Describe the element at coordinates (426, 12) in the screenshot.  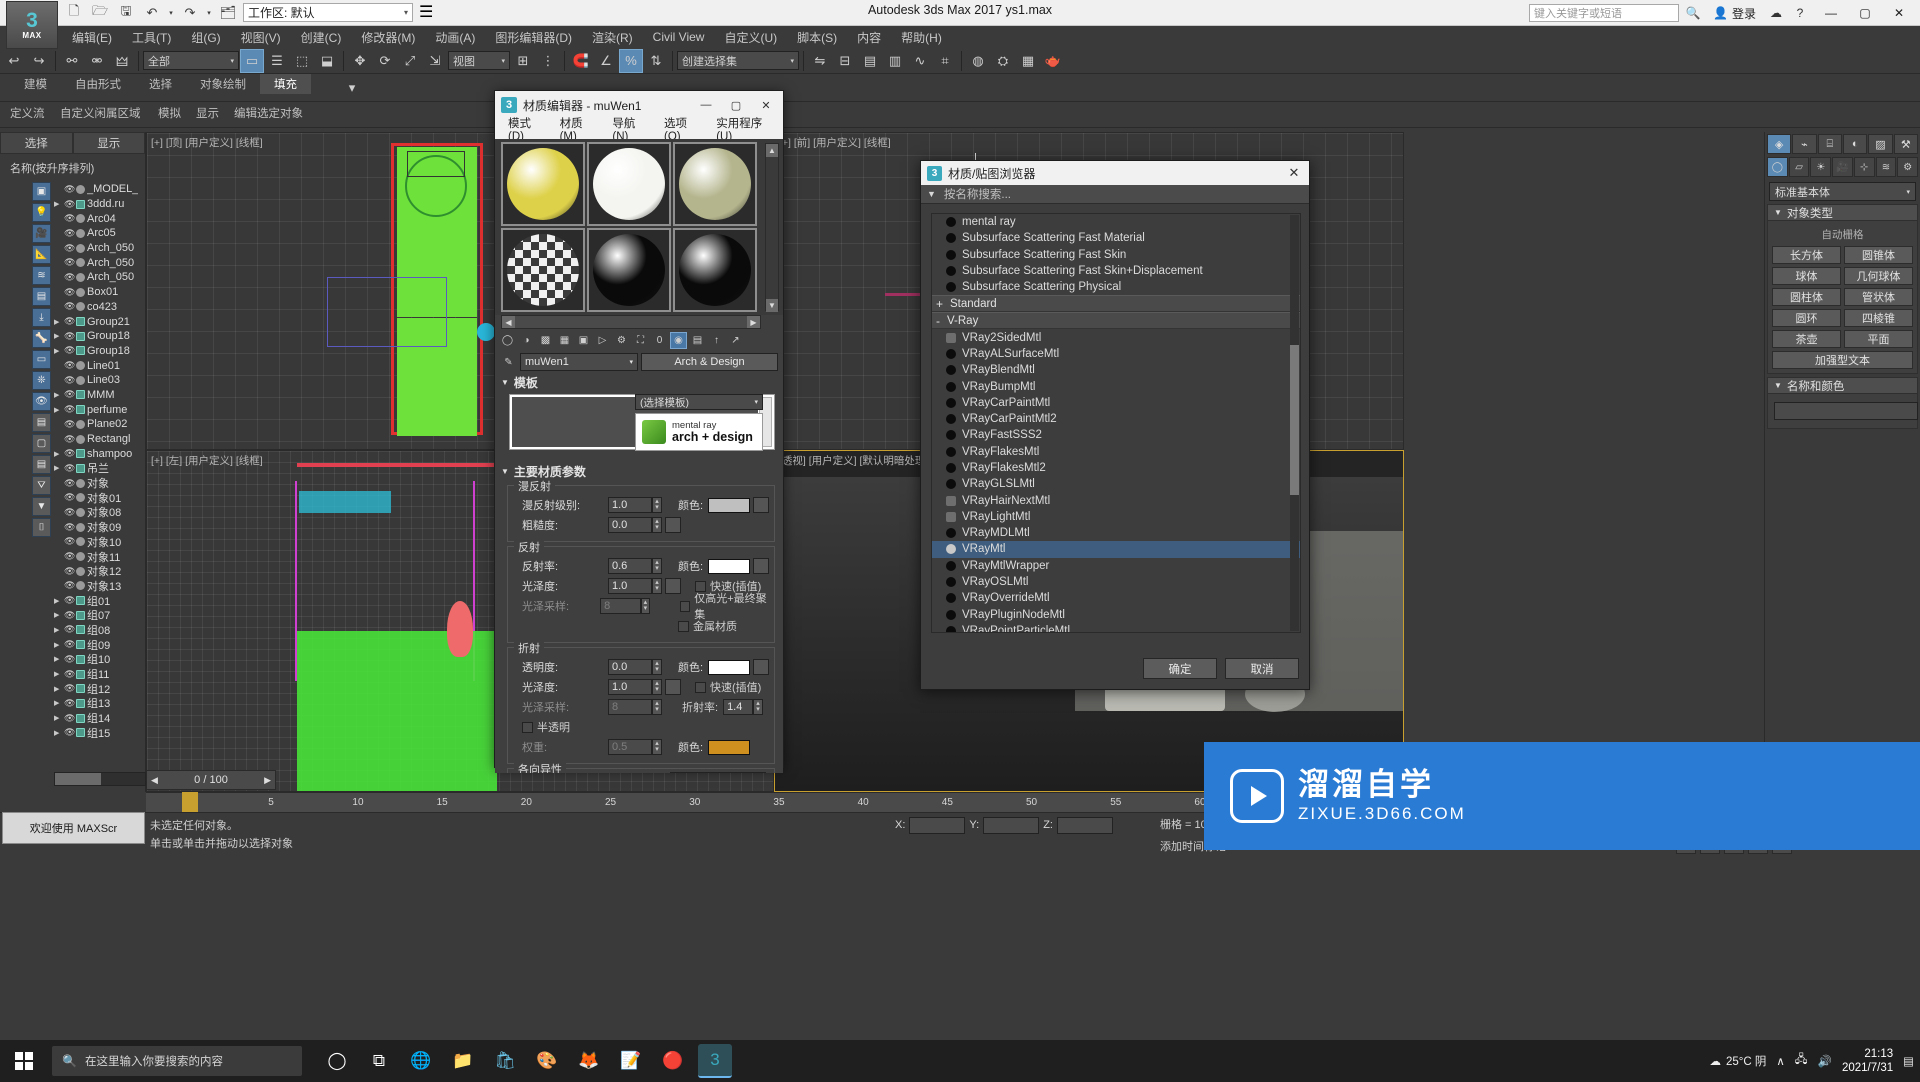
I see `workspace-menu-icon: ☰` at that location.